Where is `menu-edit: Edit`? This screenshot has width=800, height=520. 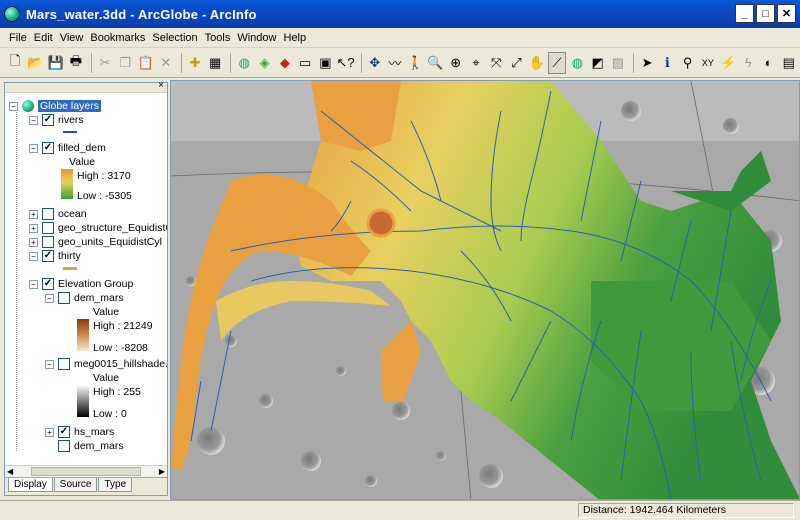
menu-edit: Edit is located at coordinates (43, 38).